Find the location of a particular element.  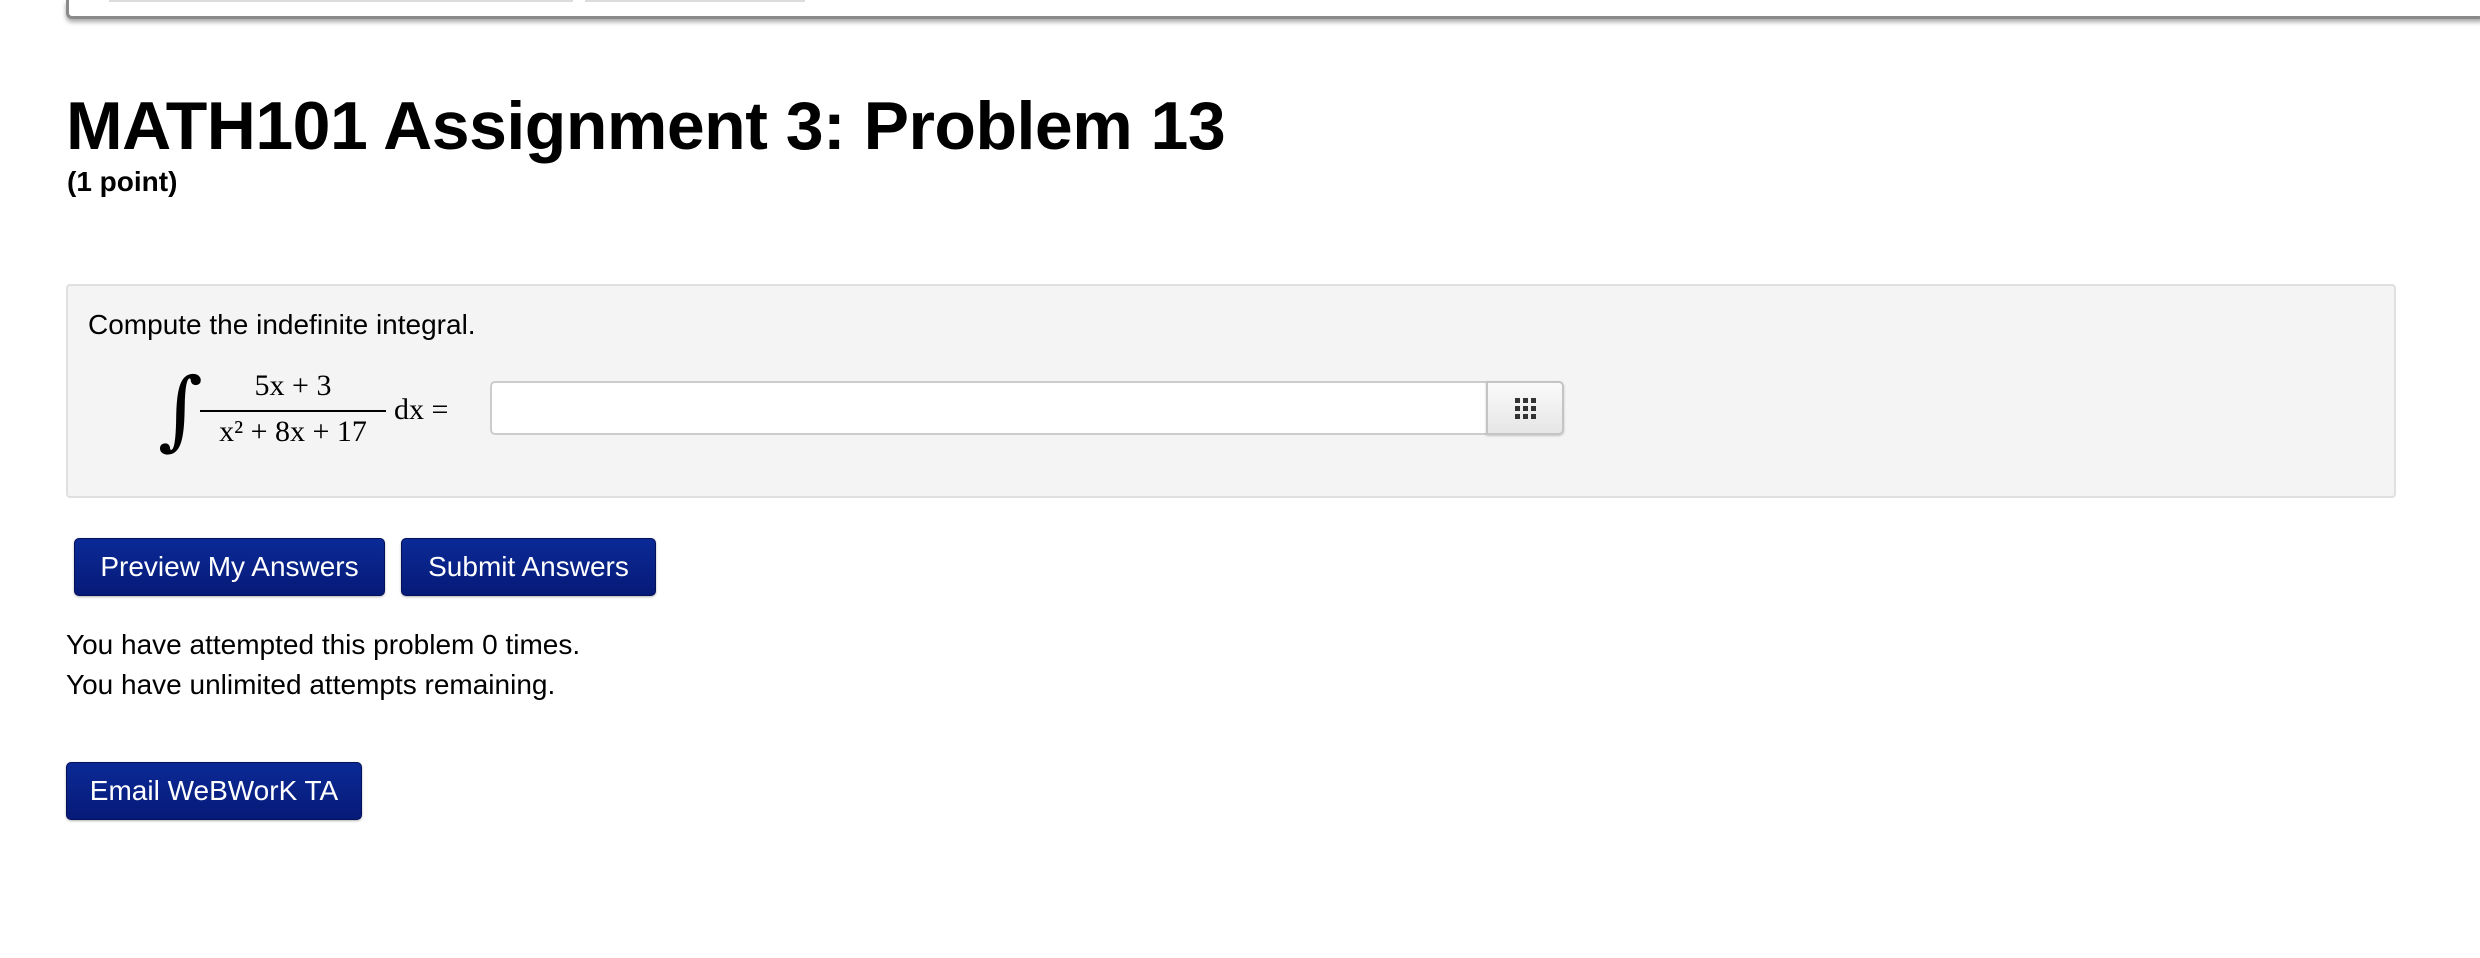

remaining-attempts-status: You have unlimited attempts remaining. is located at coordinates (311, 684).